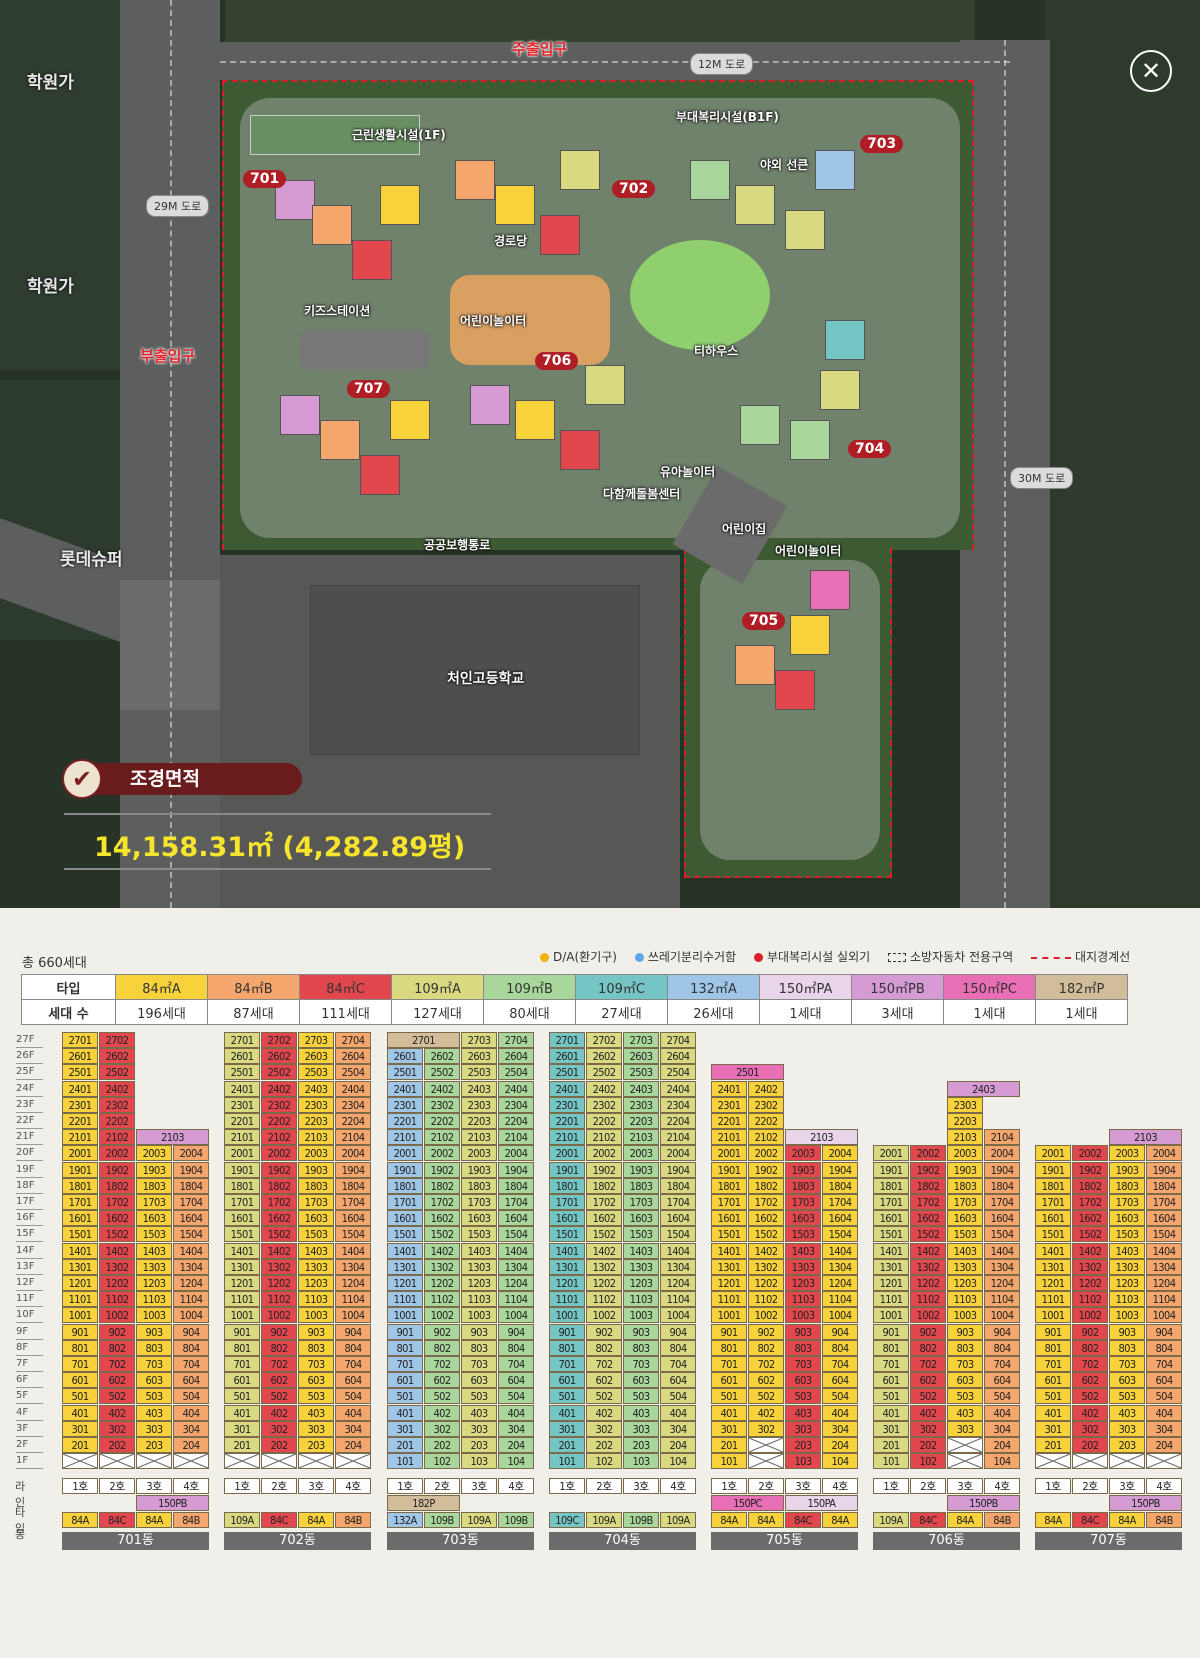 Image resolution: width=1200 pixels, height=1658 pixels. Describe the element at coordinates (486, 679) in the screenshot. I see `area-school: 처인고등학교` at that location.